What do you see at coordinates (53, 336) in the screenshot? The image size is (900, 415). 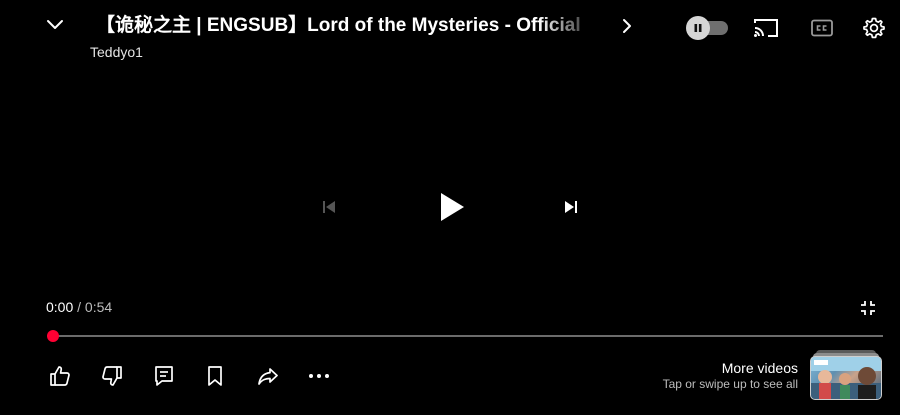 I see `scrubber-handle` at bounding box center [53, 336].